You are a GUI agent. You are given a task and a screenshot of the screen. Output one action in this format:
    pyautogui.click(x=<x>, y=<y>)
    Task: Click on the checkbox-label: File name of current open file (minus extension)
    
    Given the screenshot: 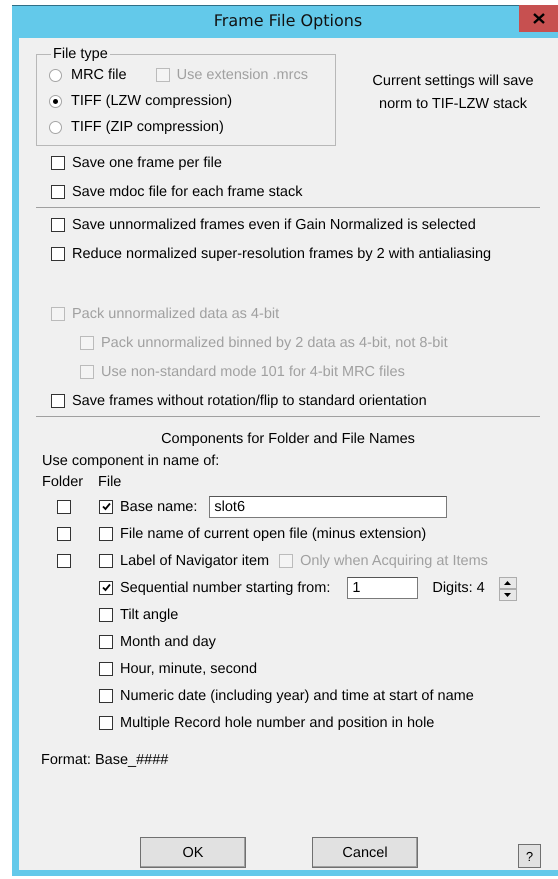 What is the action you would take?
    pyautogui.click(x=273, y=534)
    